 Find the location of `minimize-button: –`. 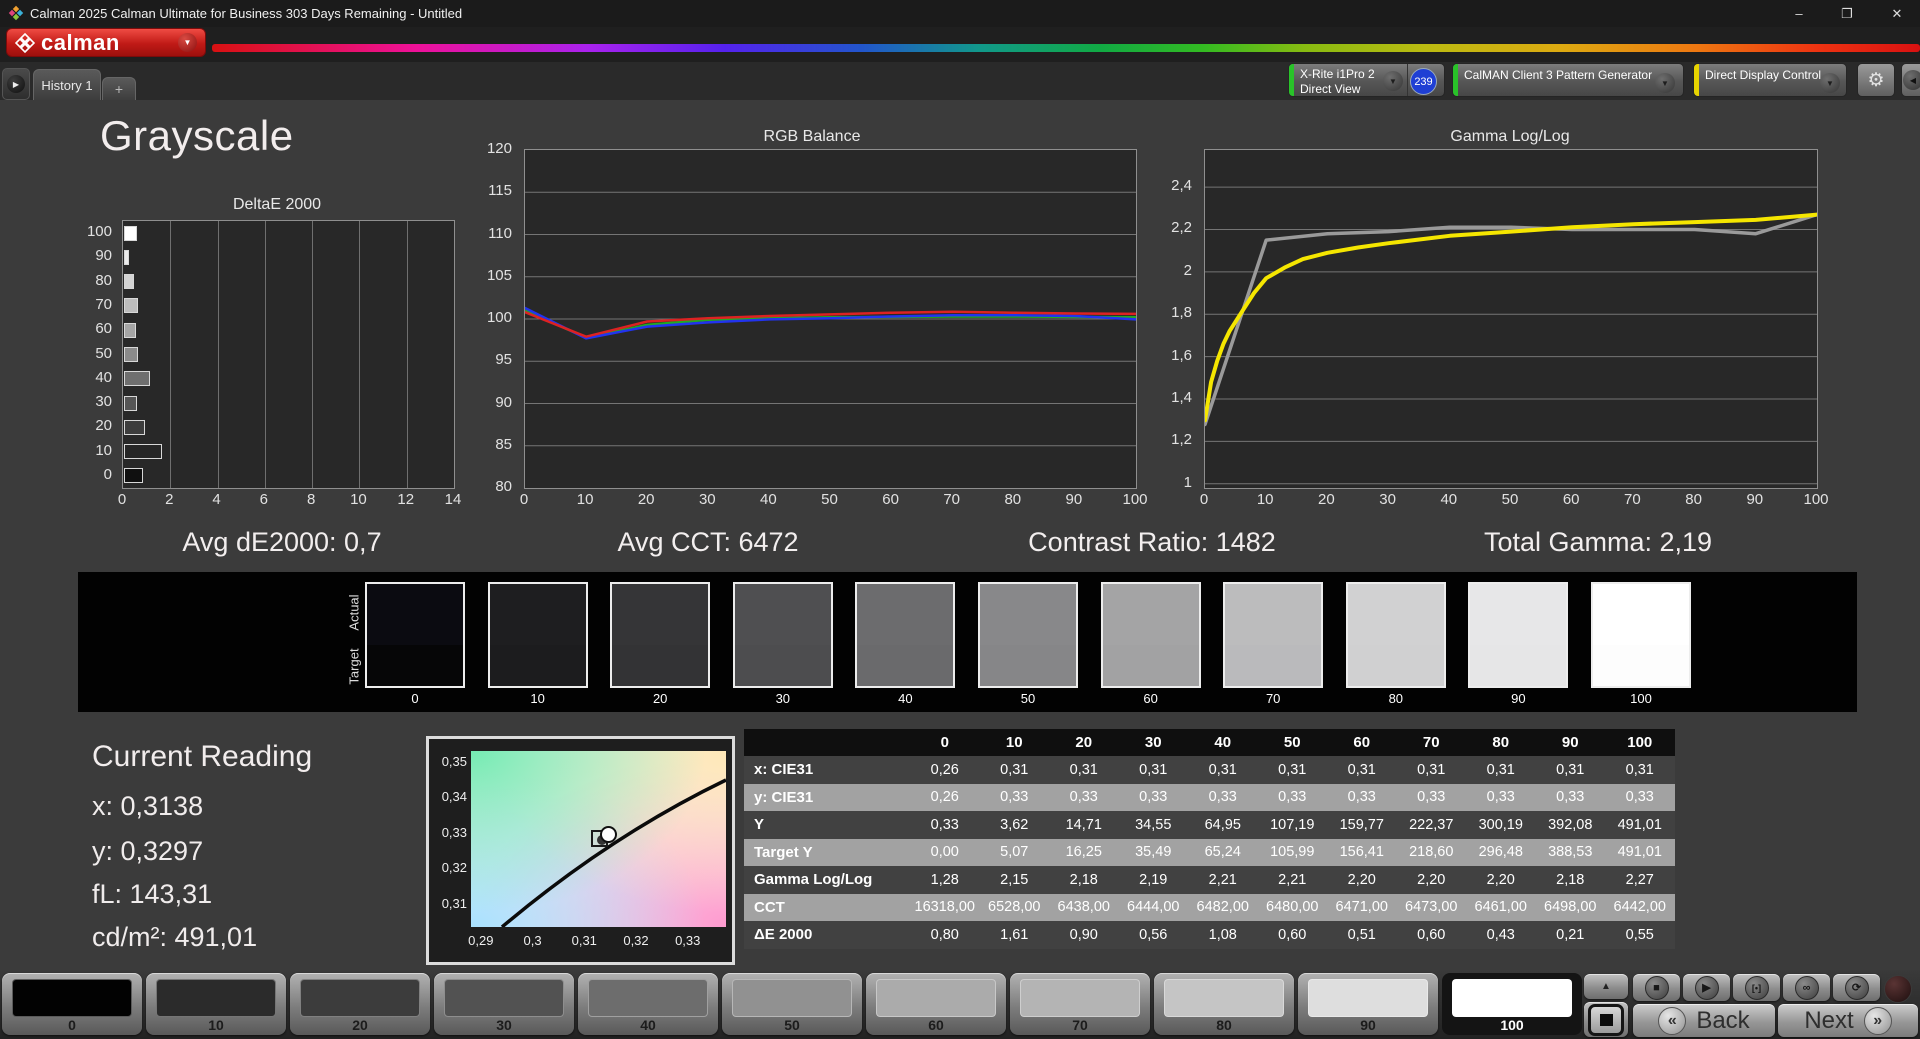

minimize-button: – is located at coordinates (1799, 13).